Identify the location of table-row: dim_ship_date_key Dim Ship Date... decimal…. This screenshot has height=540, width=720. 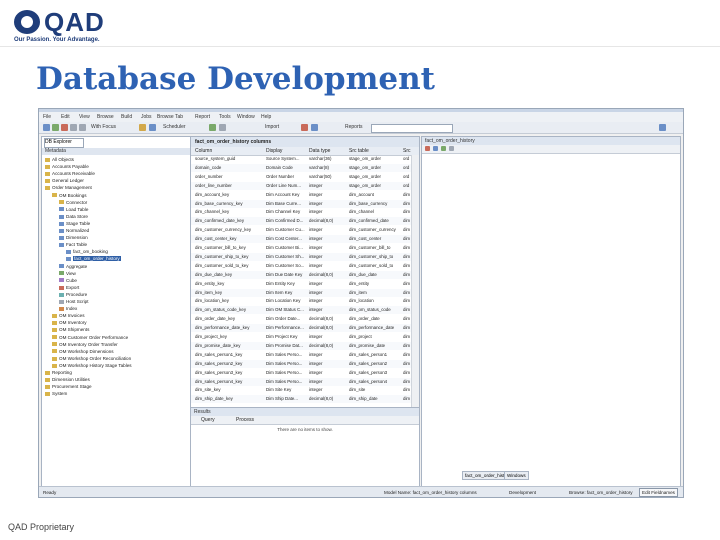
(301, 399).